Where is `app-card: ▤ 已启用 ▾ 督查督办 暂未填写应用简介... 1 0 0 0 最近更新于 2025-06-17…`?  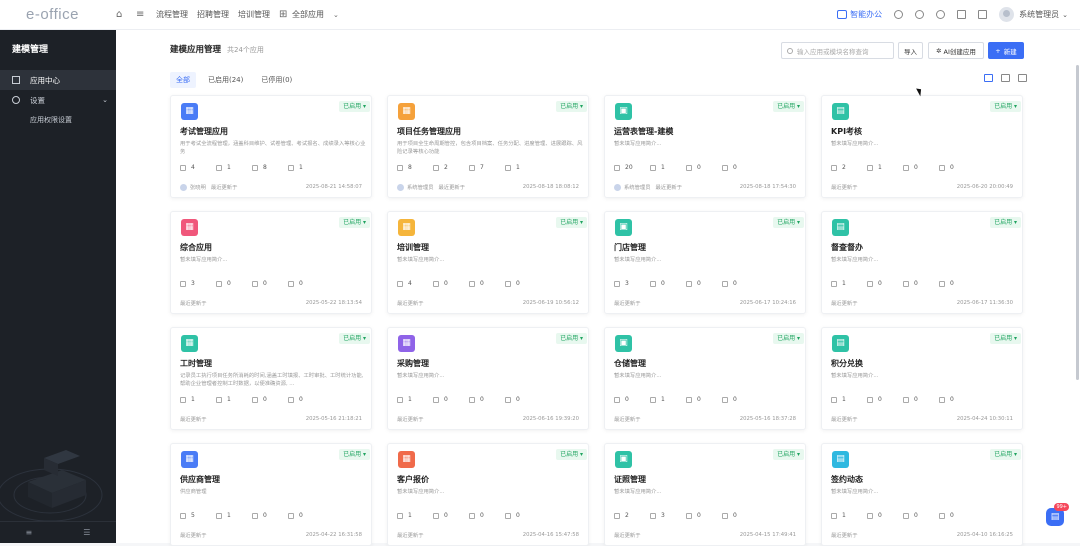 app-card: ▤ 已启用 ▾ 督查督办 暂未填写应用简介... 1 0 0 0 最近更新于 2025-06-17… is located at coordinates (922, 262).